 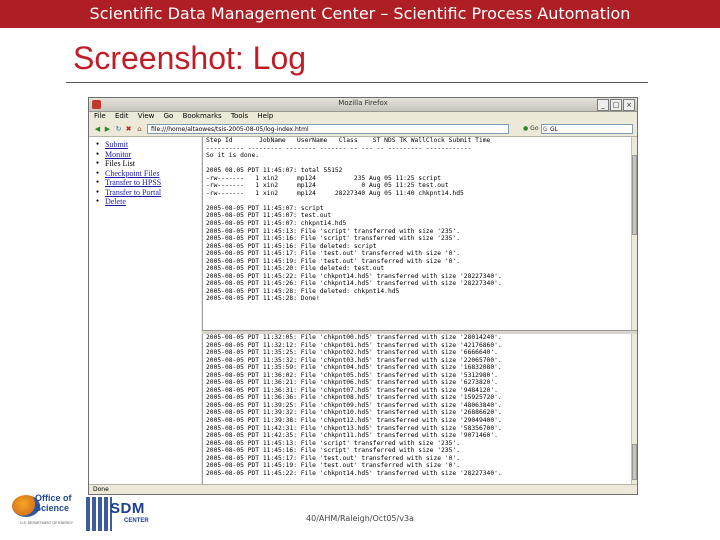 I want to click on search-value: GL, so click(x=554, y=129).